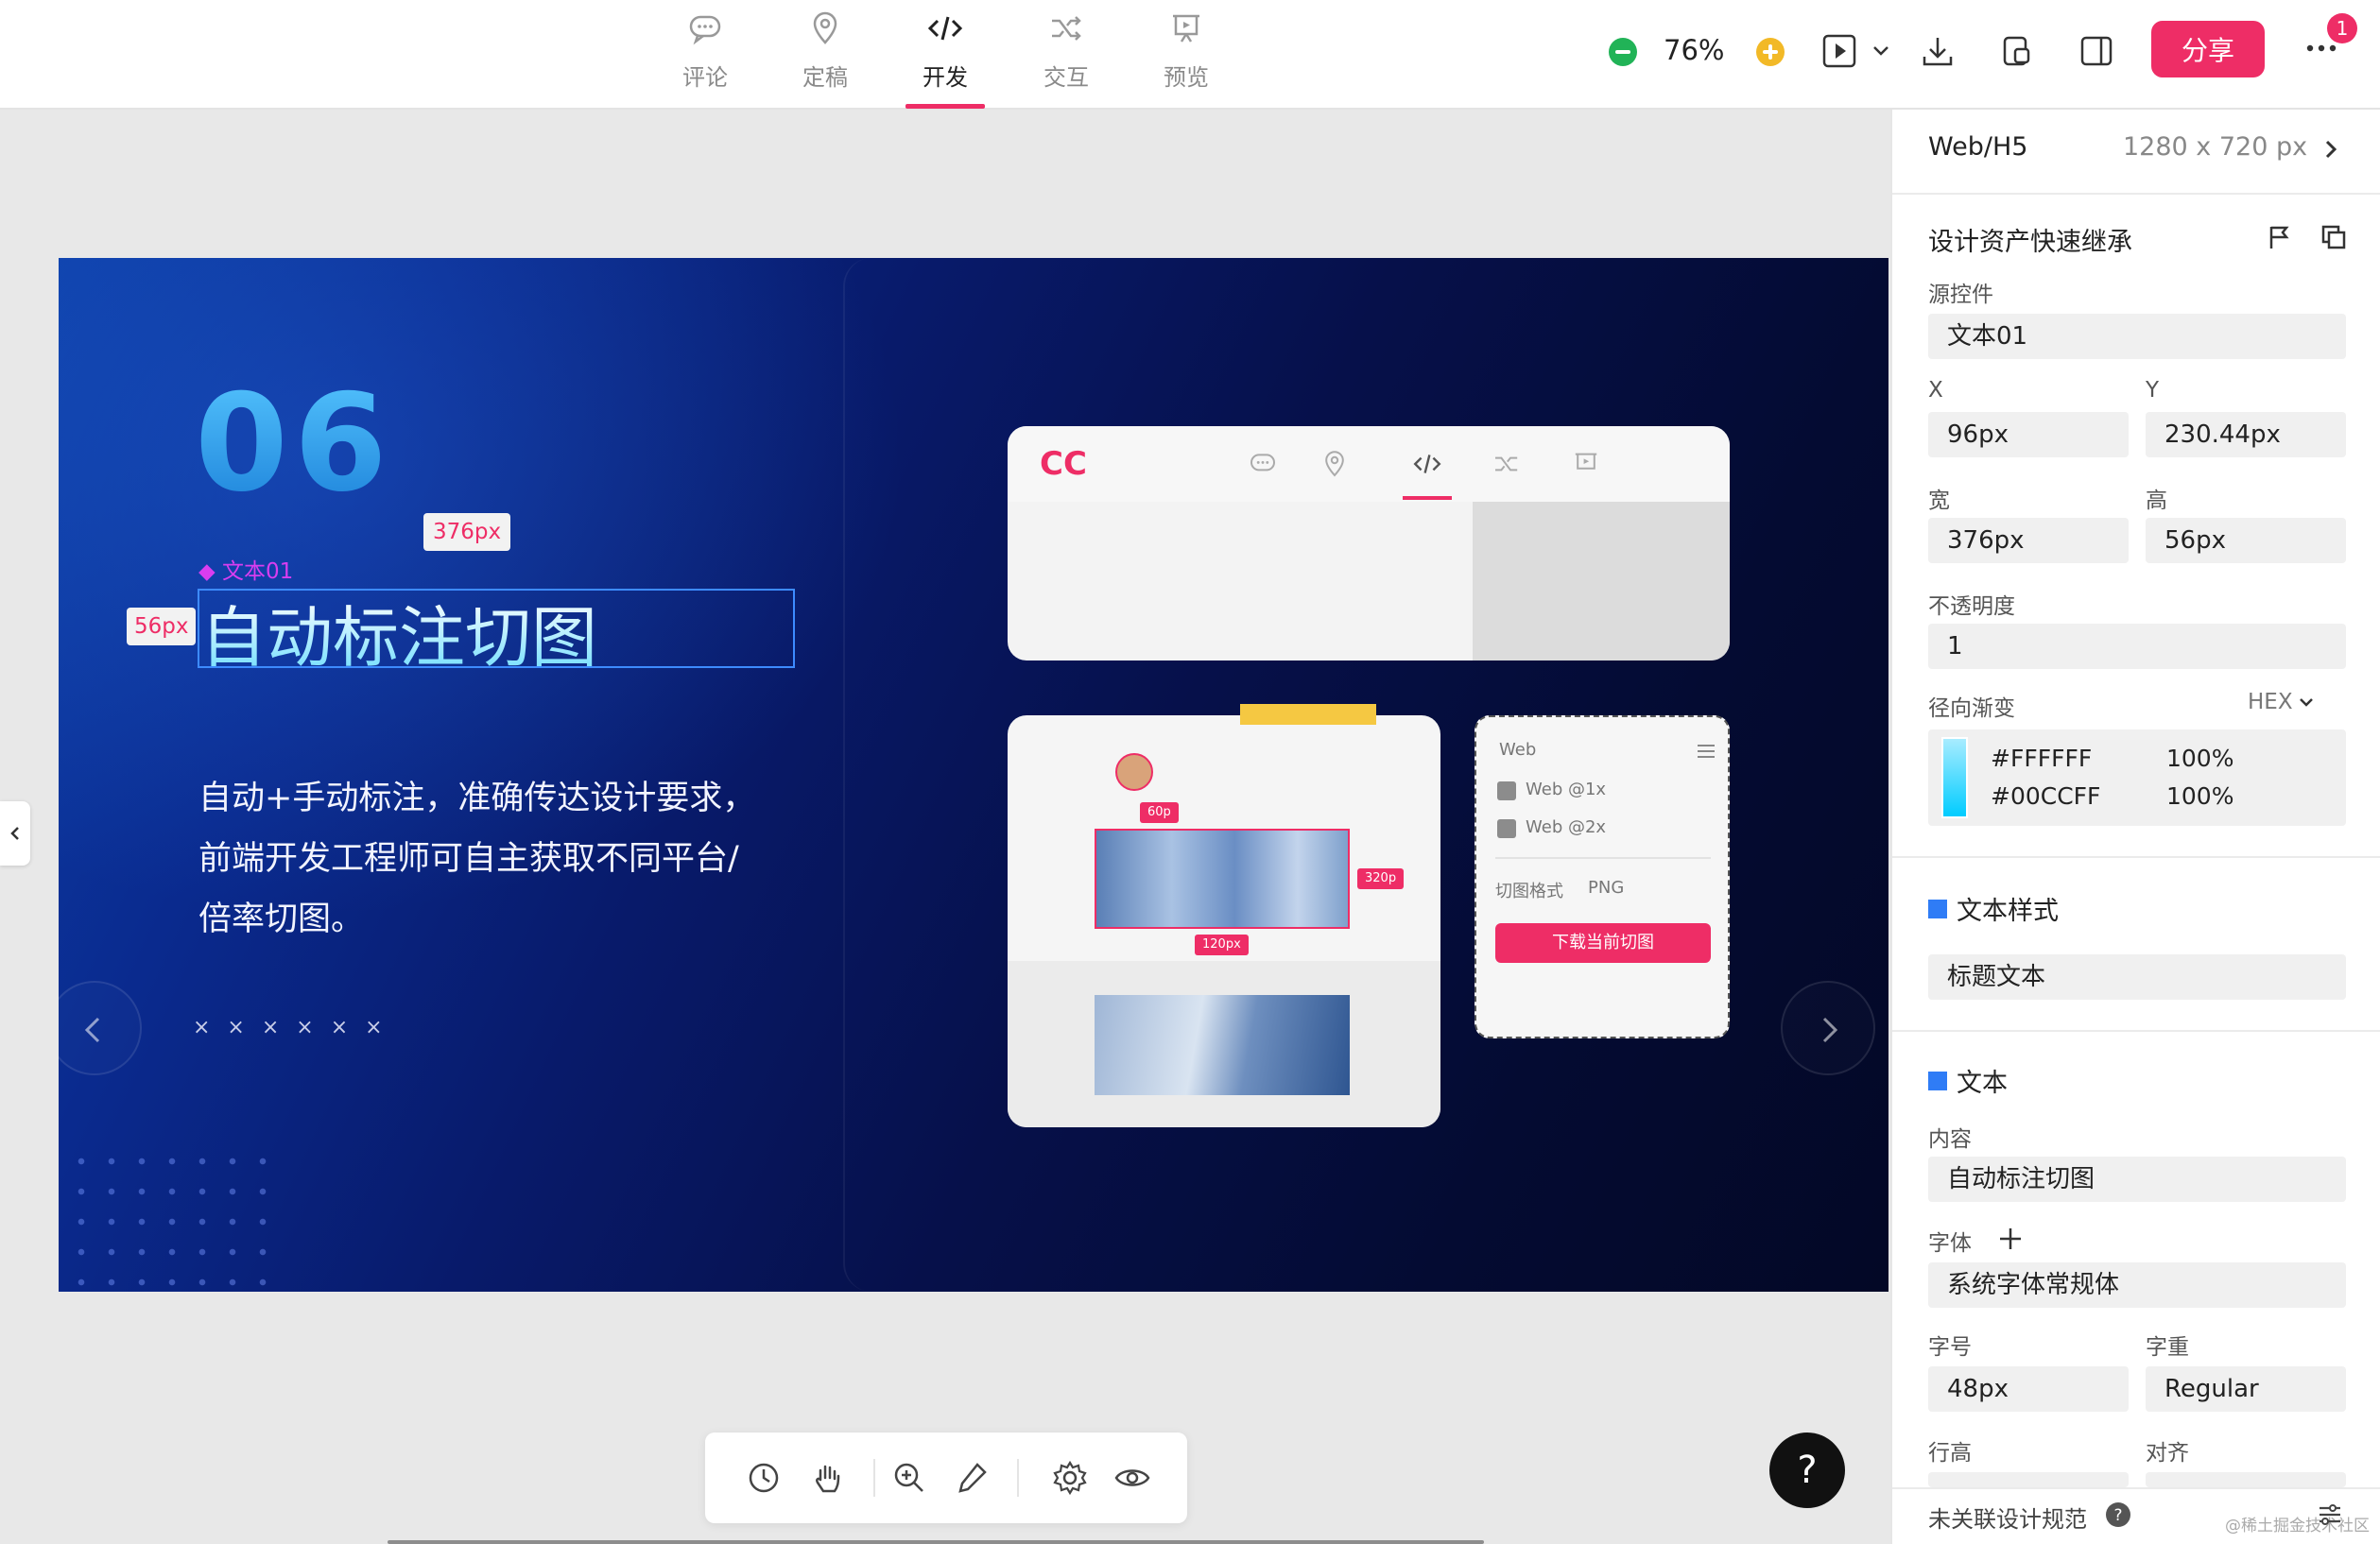  What do you see at coordinates (2137, 1179) in the screenshot?
I see `content-field: 自动标注切图` at bounding box center [2137, 1179].